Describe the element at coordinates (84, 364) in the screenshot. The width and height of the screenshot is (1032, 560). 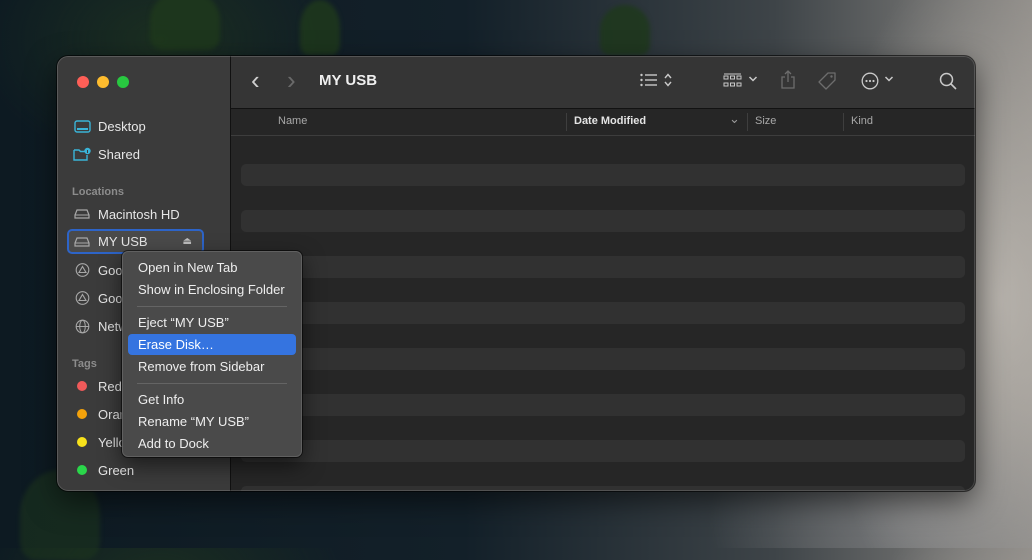
I see `tags-header: Tags` at that location.